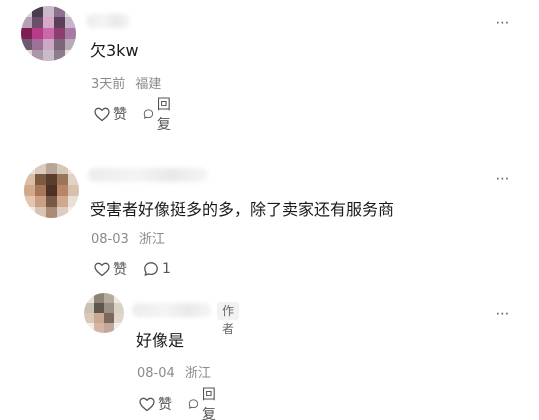  Describe the element at coordinates (148, 84) in the screenshot. I see `comment-location: 福建` at that location.